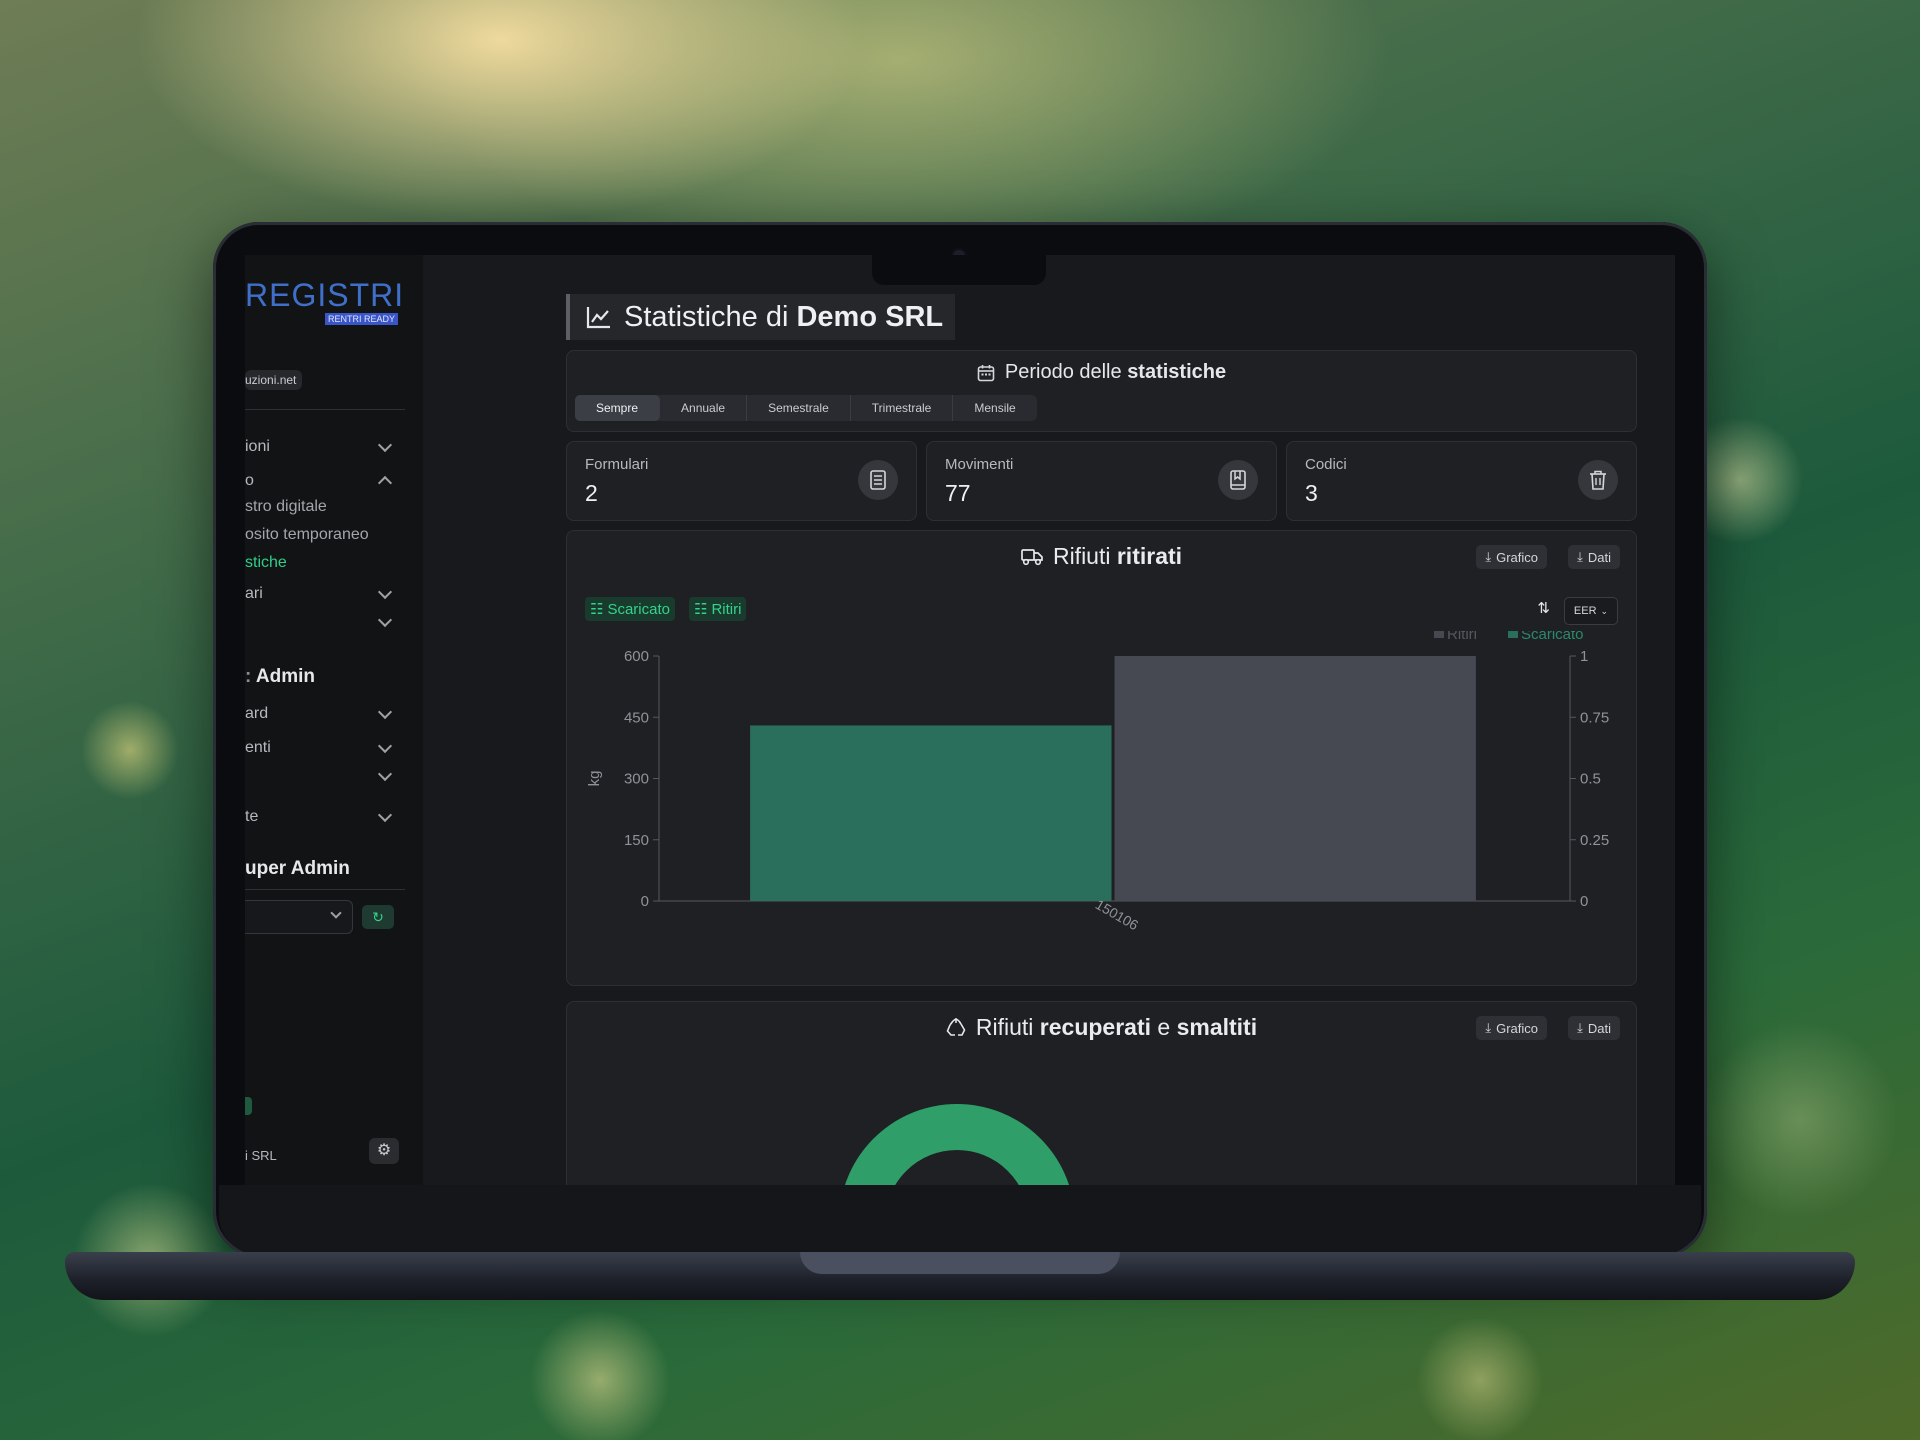  Describe the element at coordinates (319, 481) in the screenshot. I see `sidebar-item-2: o` at that location.